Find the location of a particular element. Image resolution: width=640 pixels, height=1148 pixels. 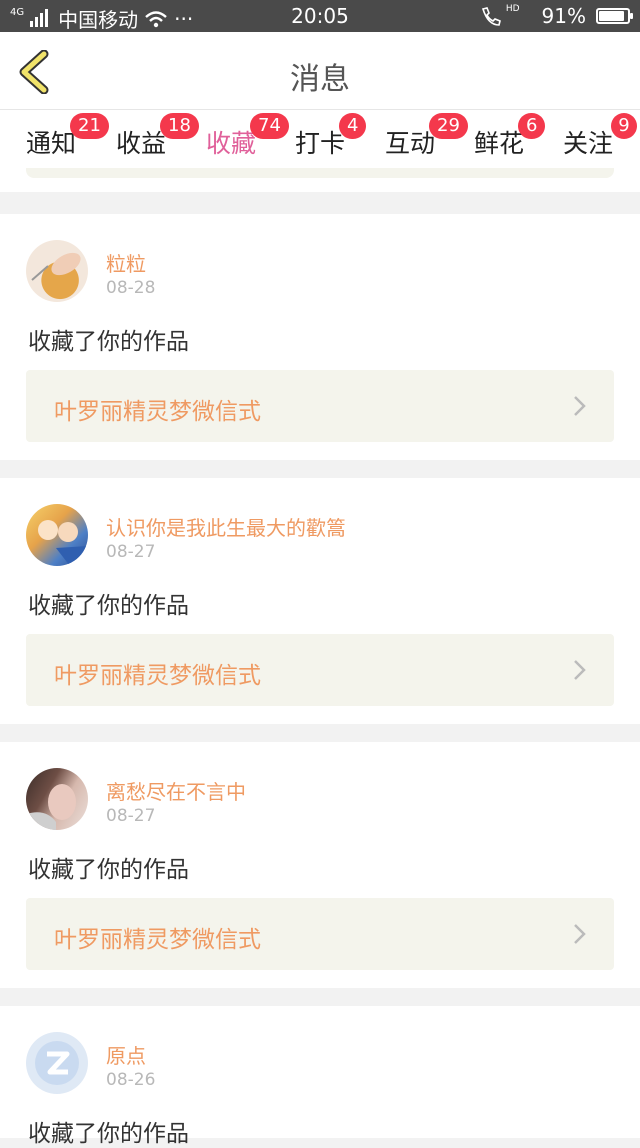

tab-label: 关注 is located at coordinates (588, 143).